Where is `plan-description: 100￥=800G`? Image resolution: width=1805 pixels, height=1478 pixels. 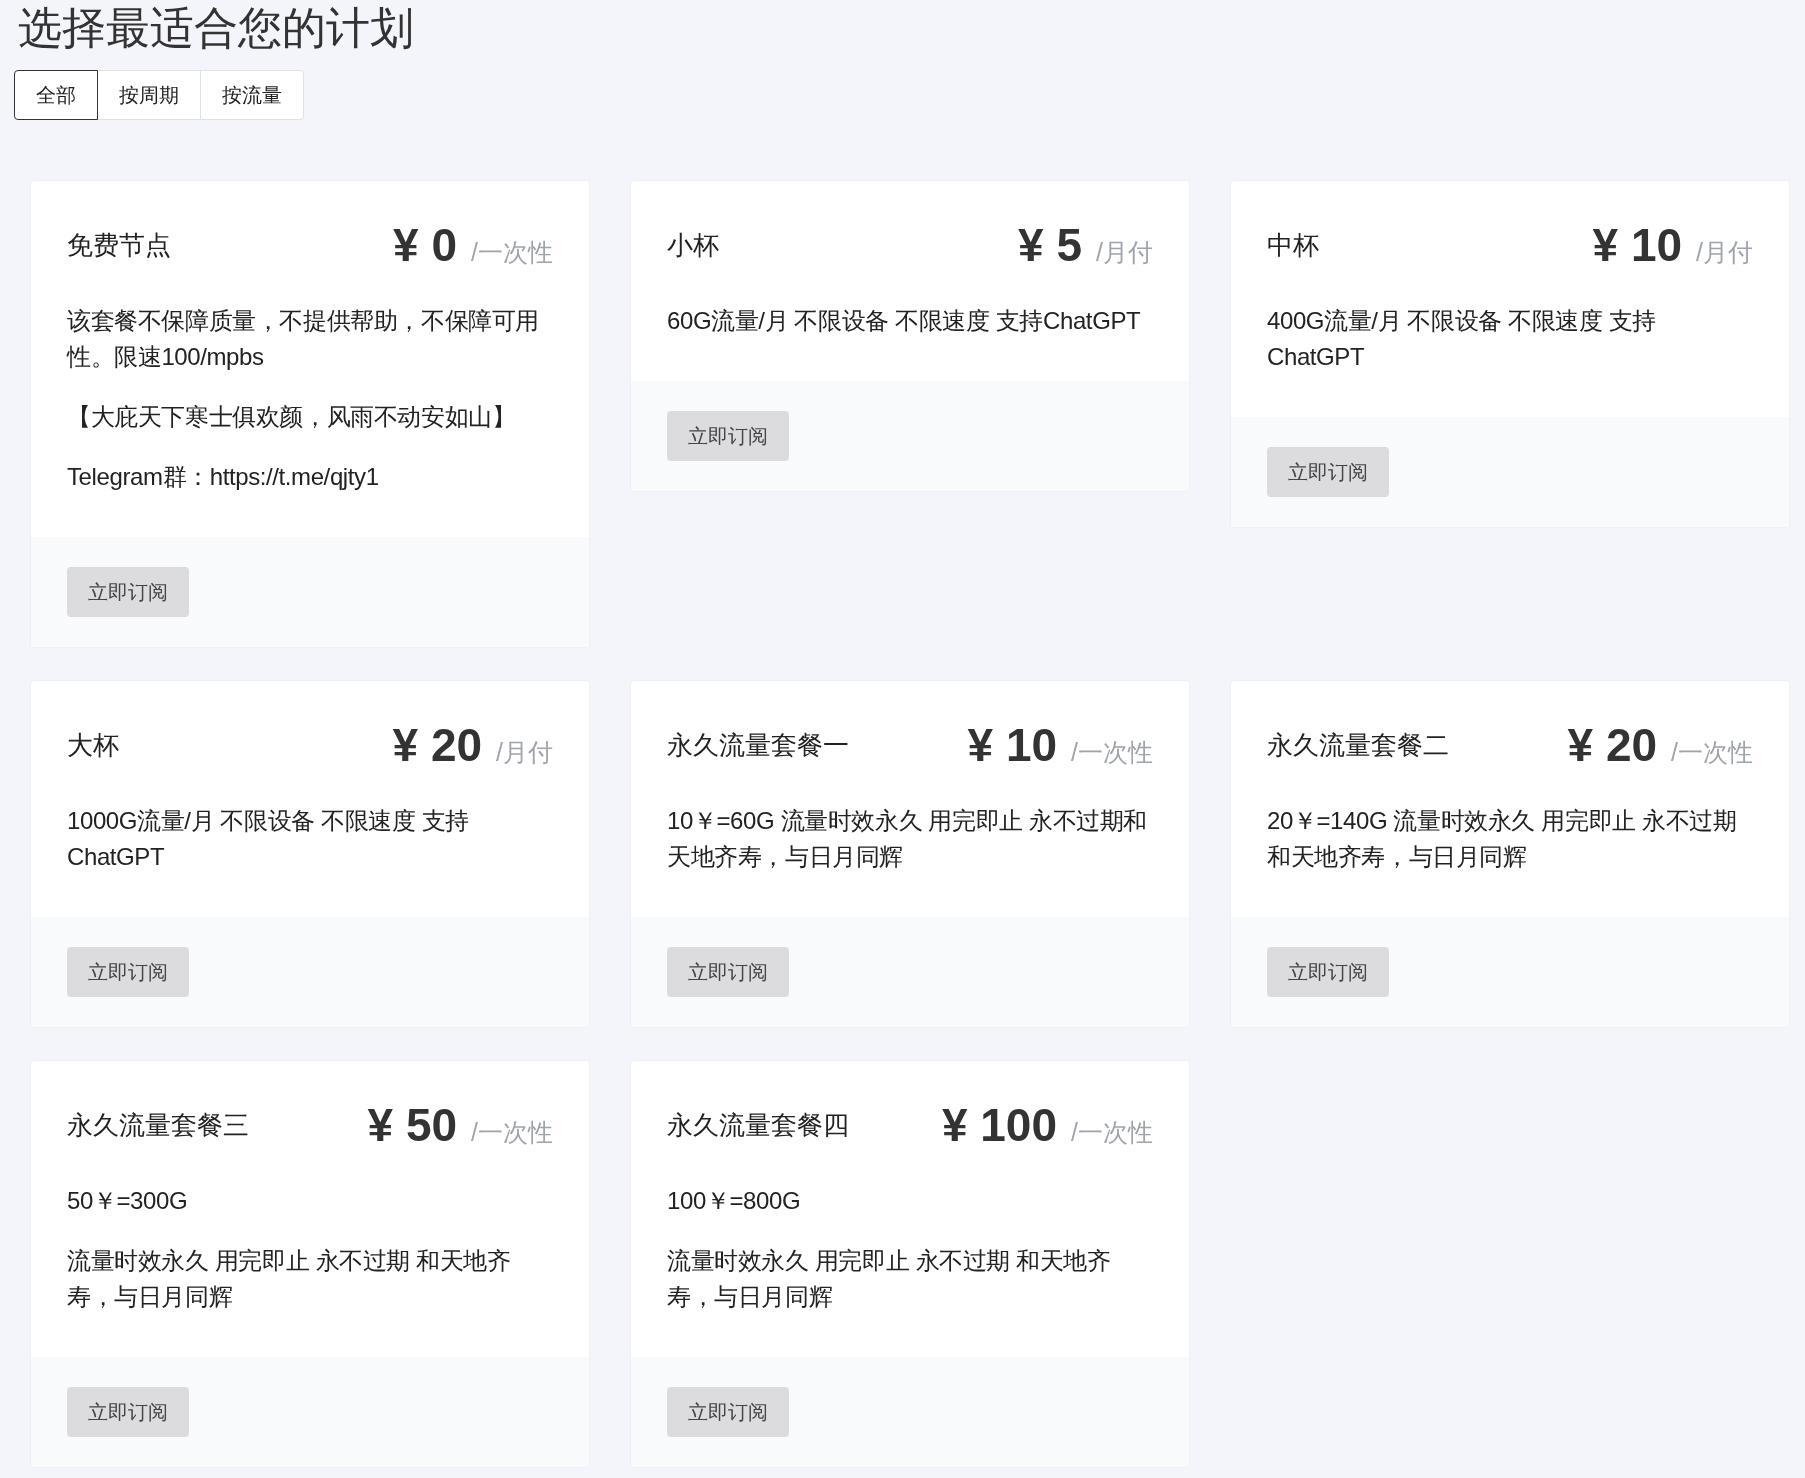
plan-description: 100￥=800G is located at coordinates (734, 1201).